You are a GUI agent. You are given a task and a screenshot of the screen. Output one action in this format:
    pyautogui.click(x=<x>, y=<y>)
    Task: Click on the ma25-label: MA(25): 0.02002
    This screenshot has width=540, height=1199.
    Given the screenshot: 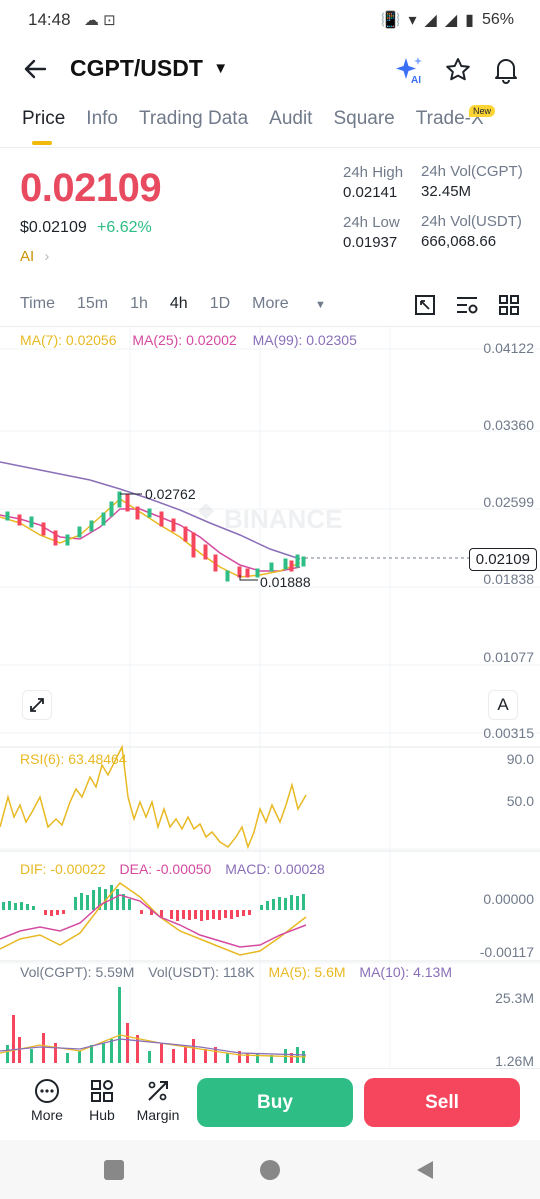 What is the action you would take?
    pyautogui.click(x=184, y=340)
    